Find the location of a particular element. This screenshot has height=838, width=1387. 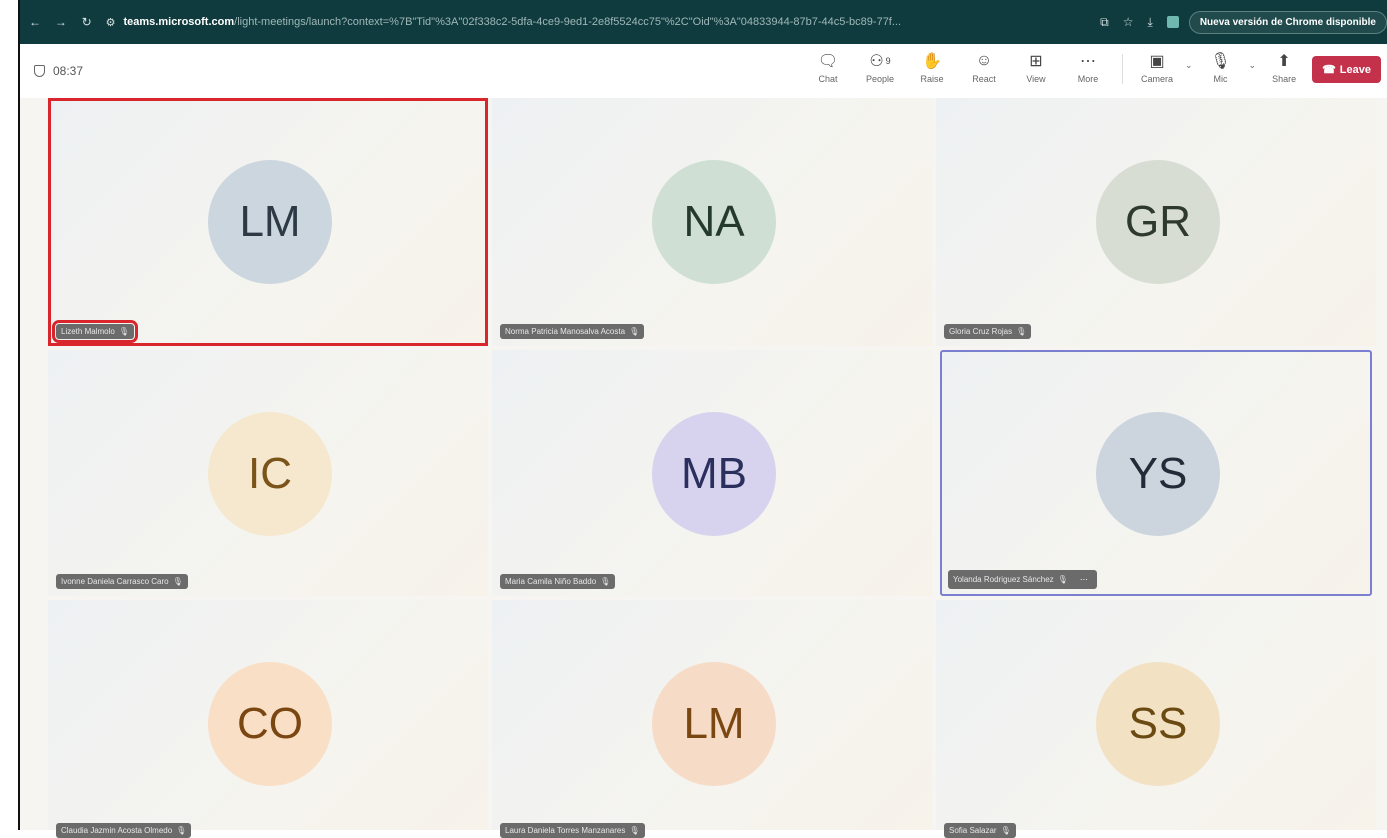

share-label: Share is located at coordinates (1284, 79).